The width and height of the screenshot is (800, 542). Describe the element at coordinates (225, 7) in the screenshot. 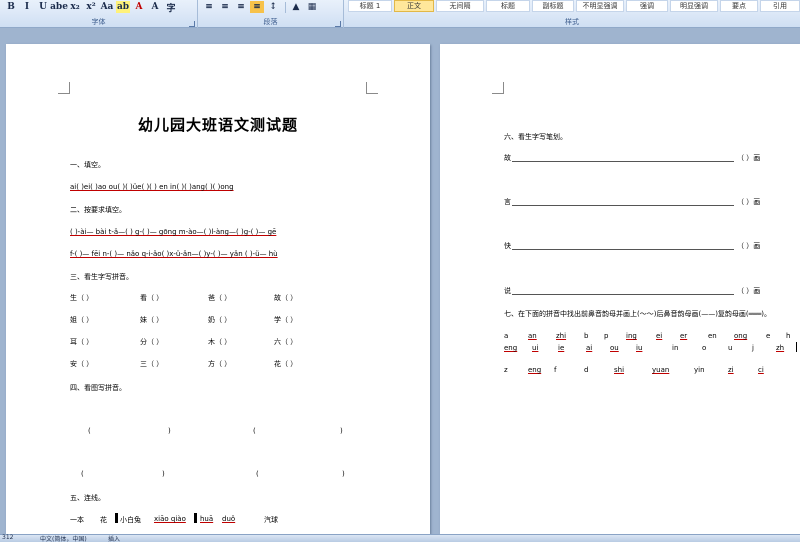

I see `align-center-icon: ≡` at that location.